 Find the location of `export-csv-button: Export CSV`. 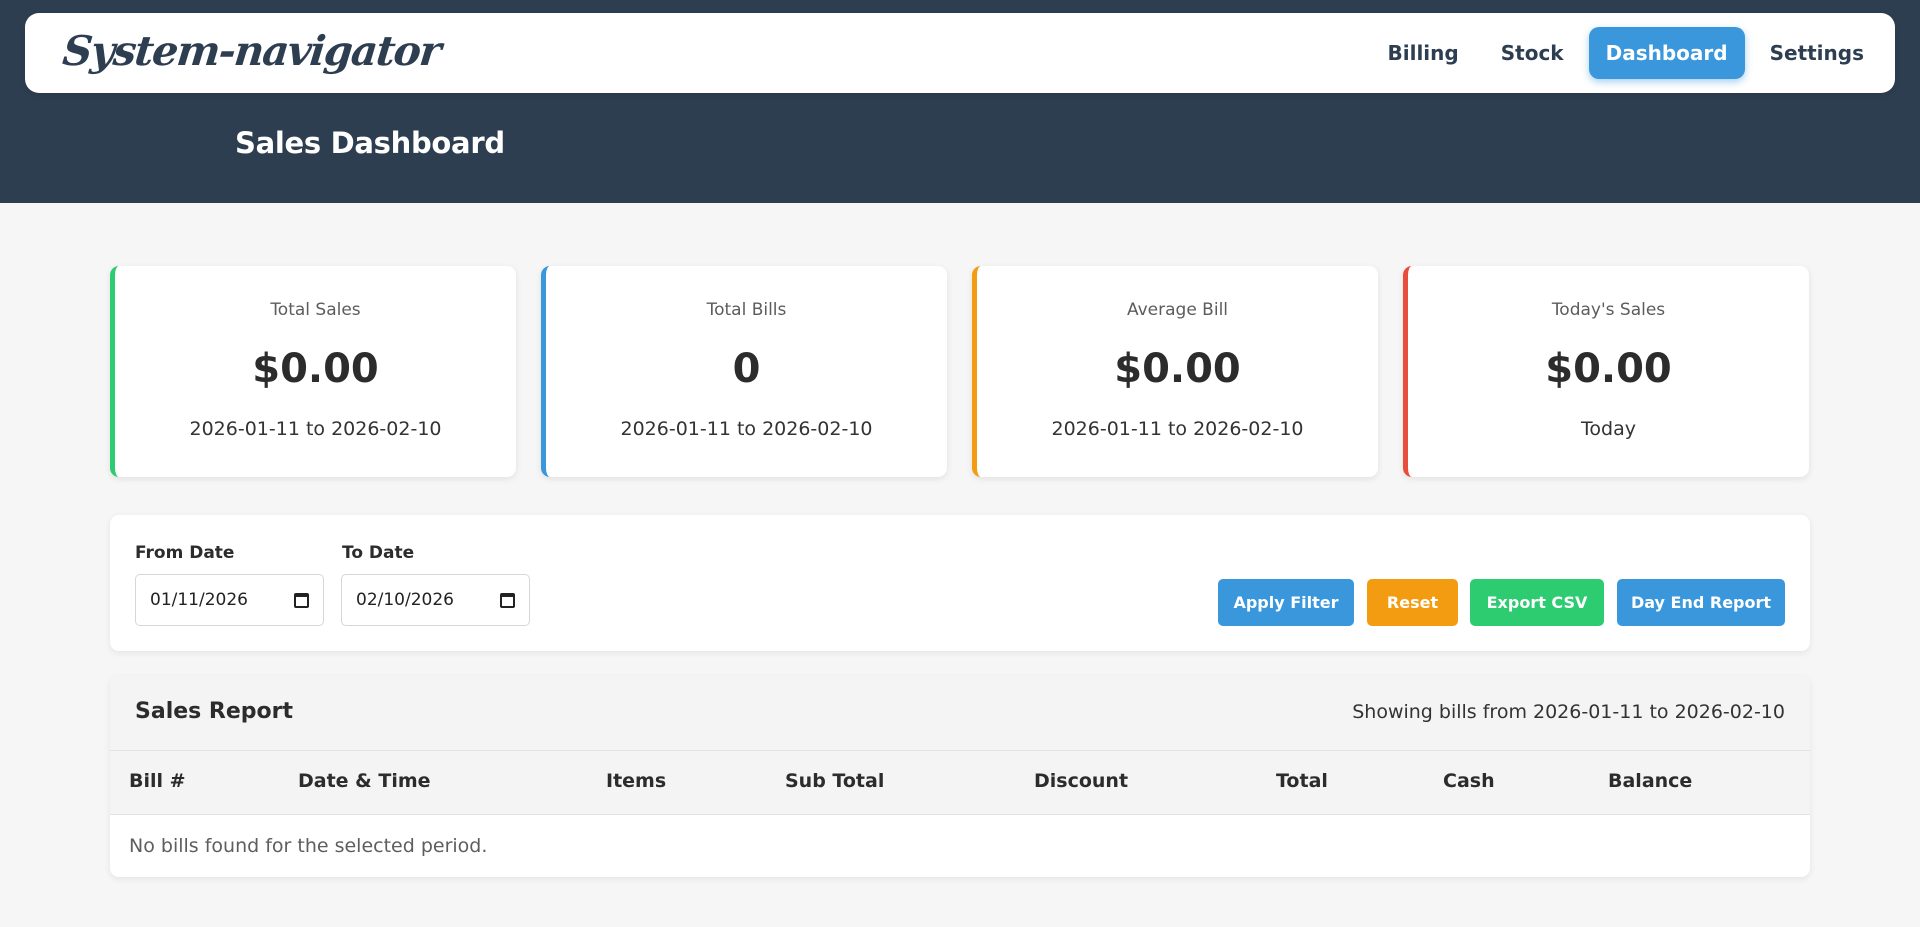

export-csv-button: Export CSV is located at coordinates (1537, 602).